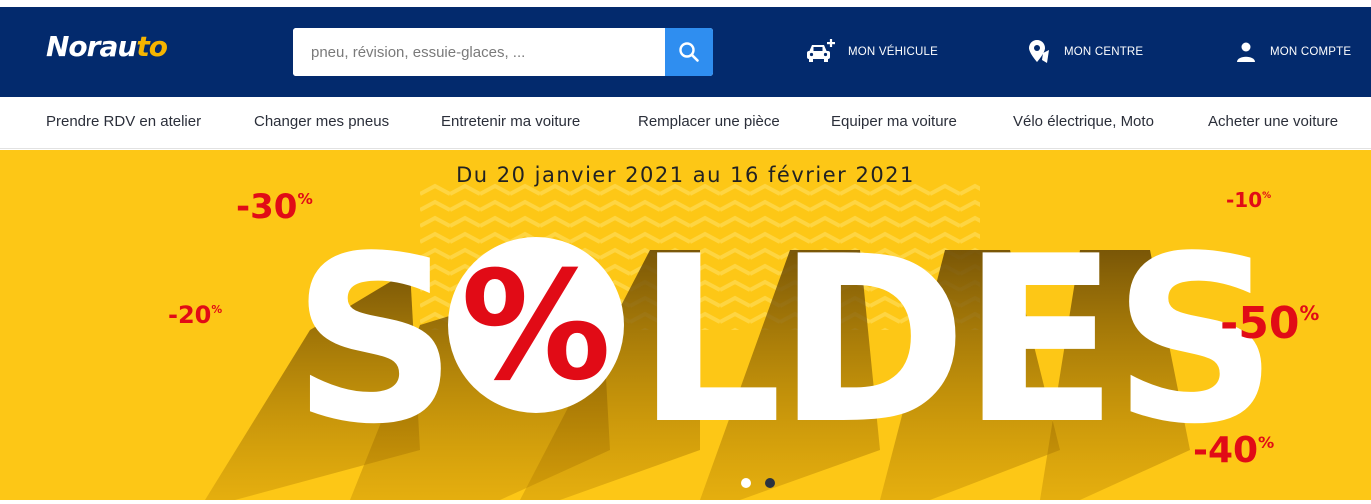 This screenshot has width=1371, height=504. Describe the element at coordinates (709, 123) in the screenshot. I see `menu-item-replace-part: Remplacer une pièce` at that location.